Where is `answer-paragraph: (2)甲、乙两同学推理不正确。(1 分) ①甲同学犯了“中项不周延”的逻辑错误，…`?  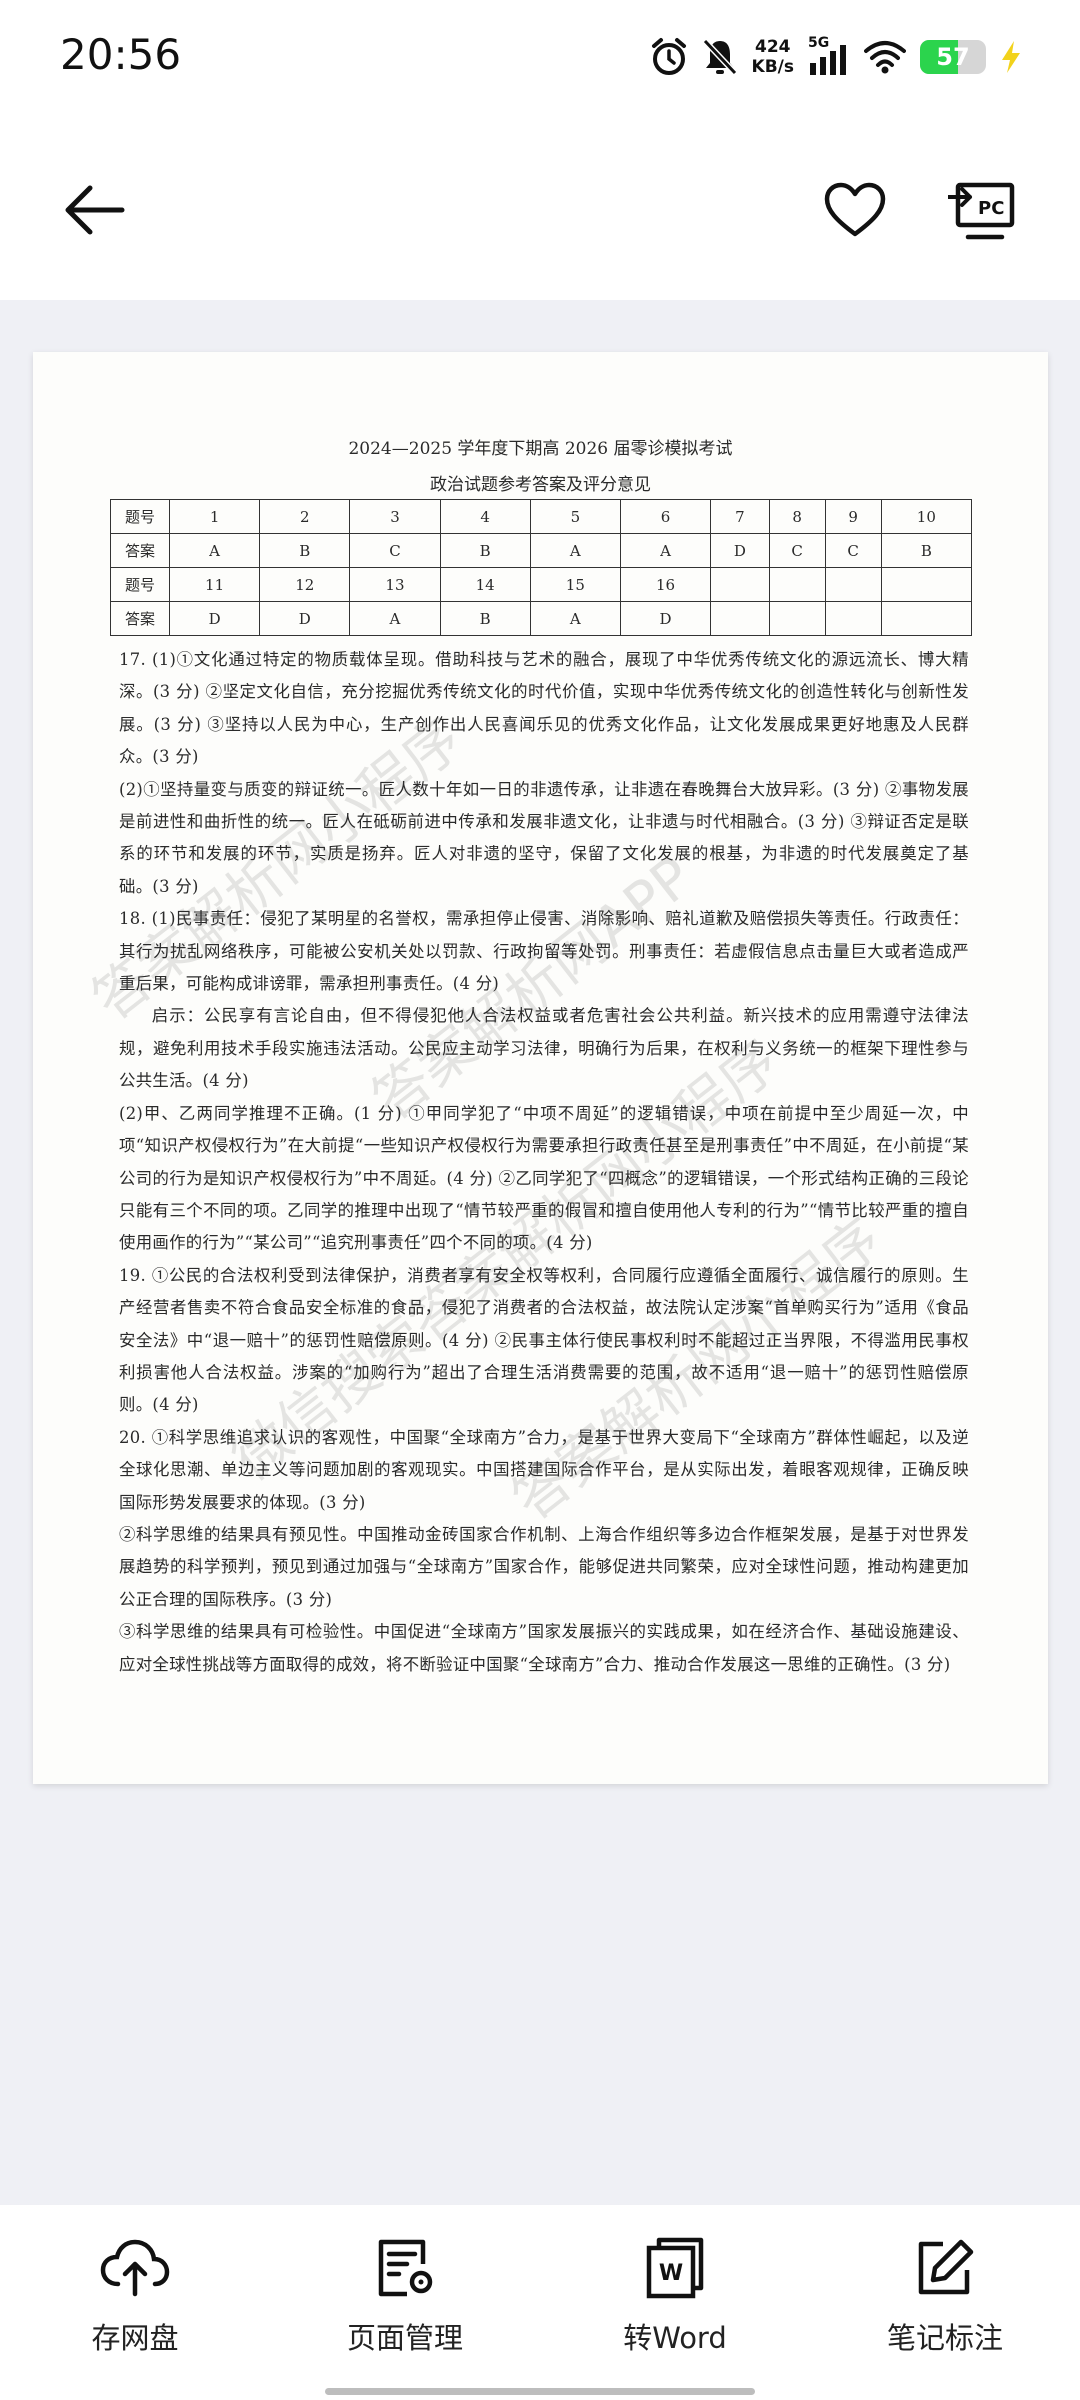
answer-paragraph: (2)甲、乙两同学推理不正确。(1 分) ①甲同学犯了“中项不周延”的逻辑错误，… is located at coordinates (544, 1178).